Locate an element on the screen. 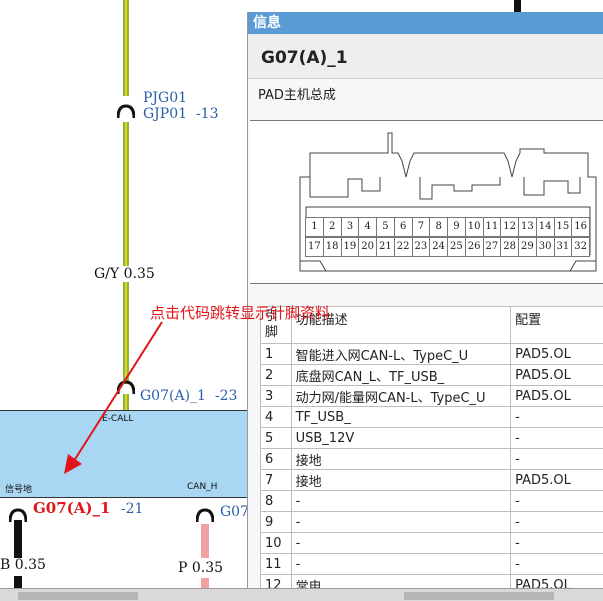 This screenshot has width=603, height=601. cell-function: 底盘网CAN_L、TF_USB_ is located at coordinates (400, 375).